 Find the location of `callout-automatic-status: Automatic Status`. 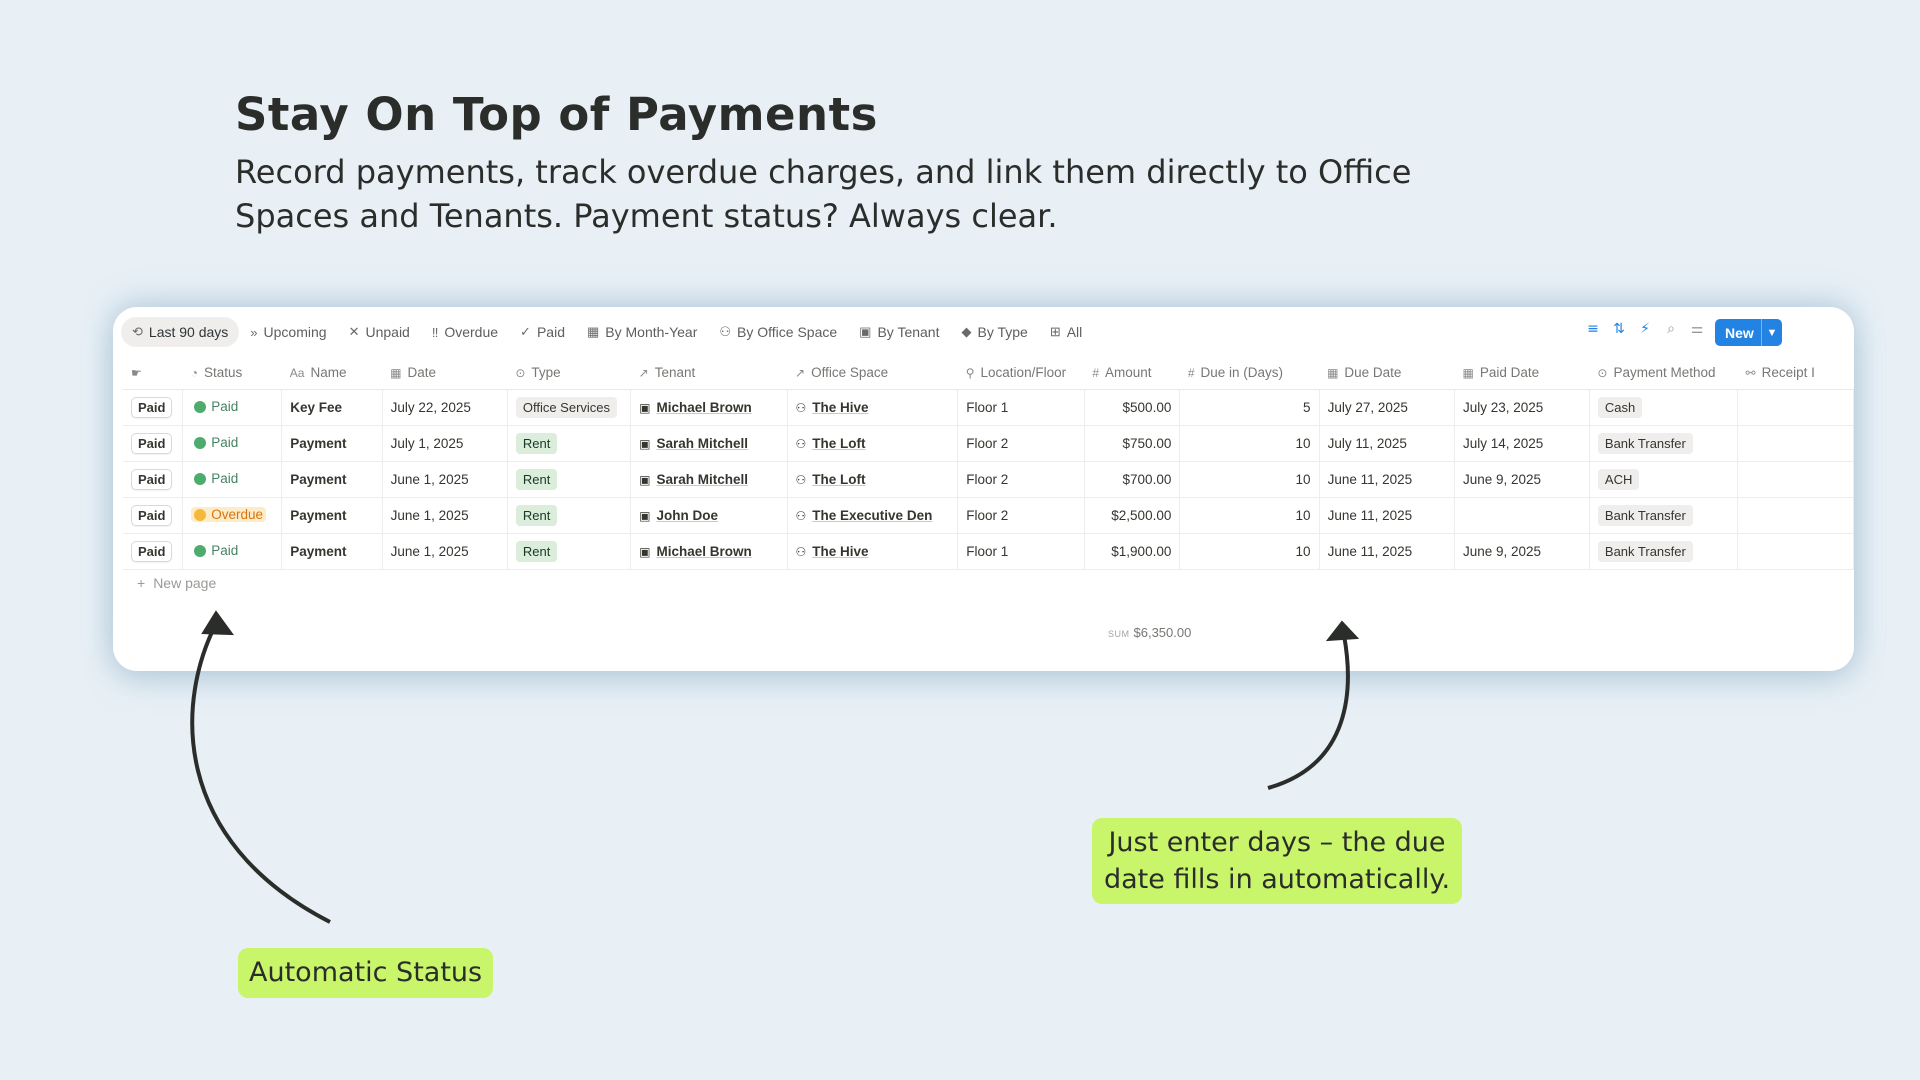

callout-automatic-status: Automatic Status is located at coordinates (366, 973).